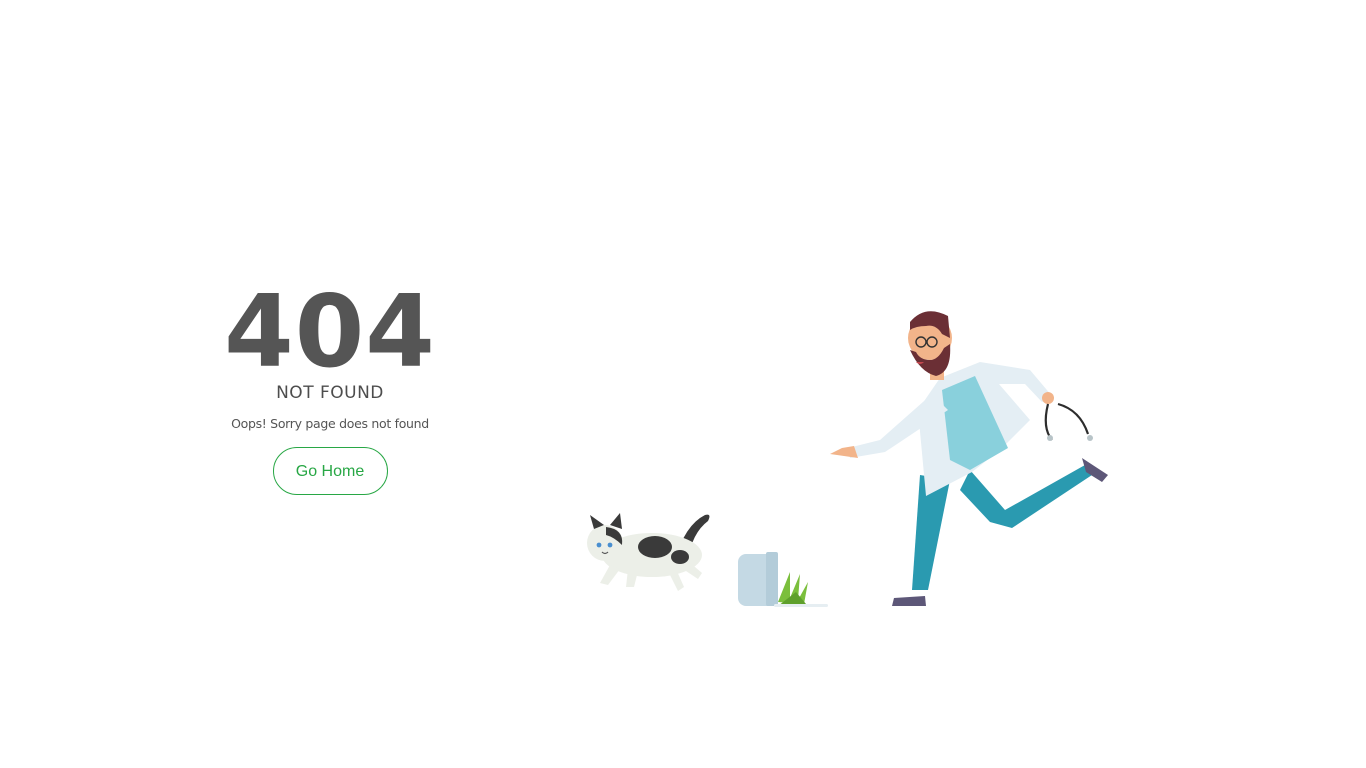 The width and height of the screenshot is (1366, 768). Describe the element at coordinates (1068, 421) in the screenshot. I see `stethoscope-icon` at that location.